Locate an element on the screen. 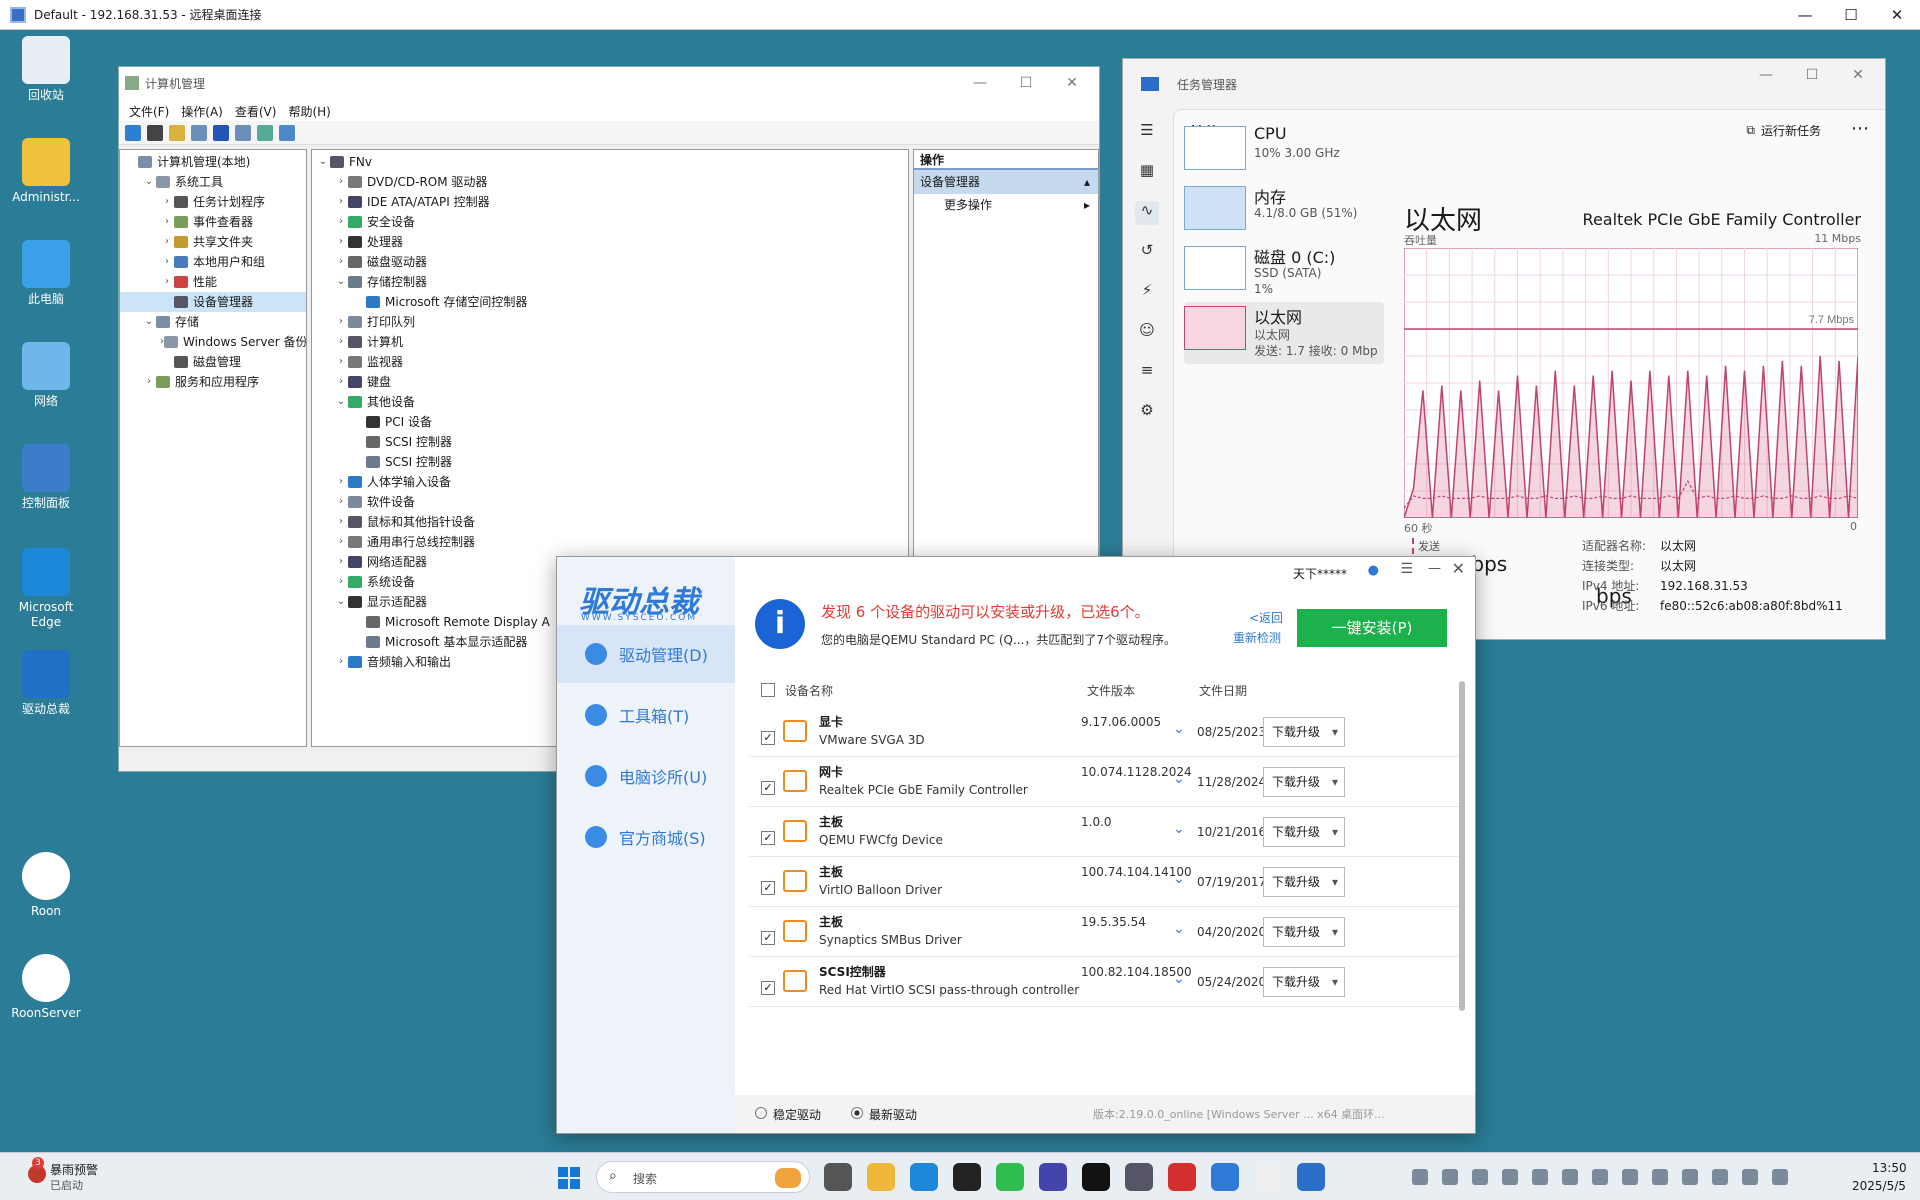 The height and width of the screenshot is (1200, 1920). desktop-icon-7: Roon is located at coordinates (46, 885).